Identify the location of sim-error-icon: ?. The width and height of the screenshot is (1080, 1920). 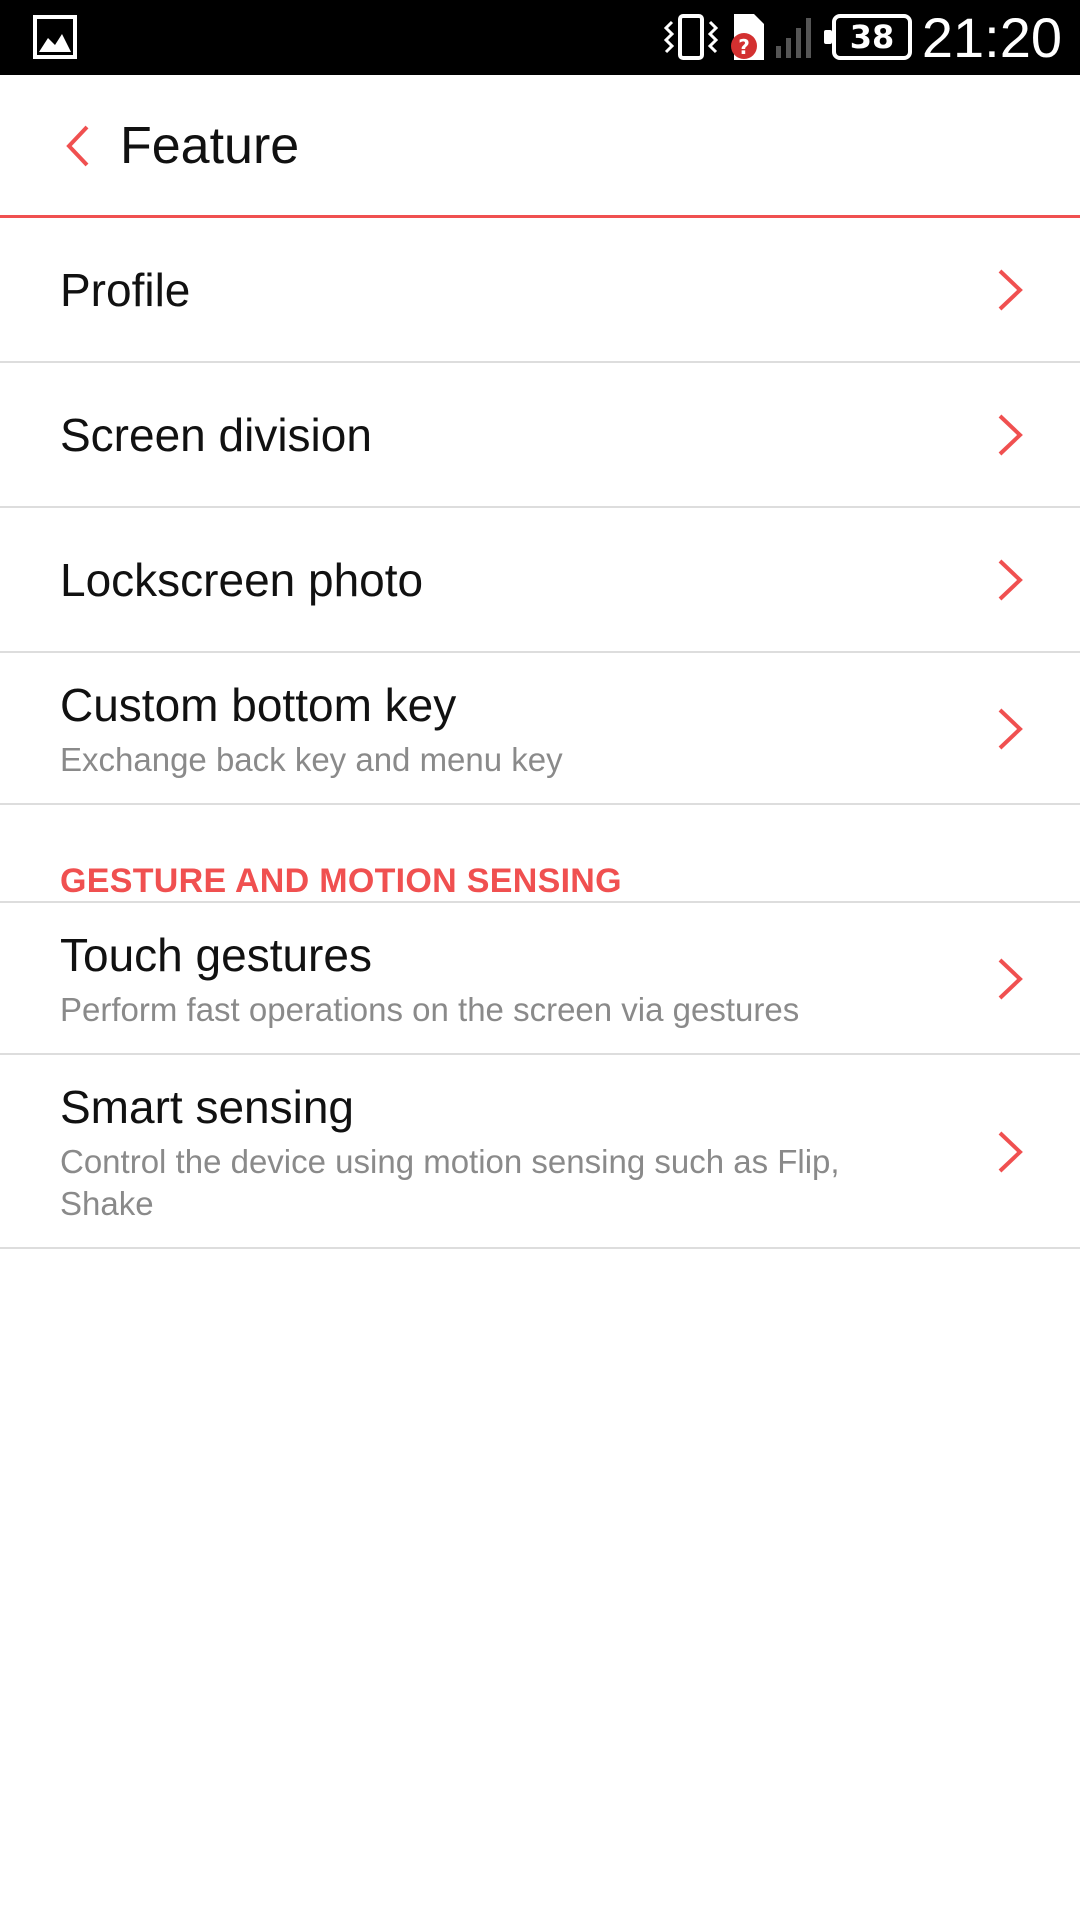
(747, 37).